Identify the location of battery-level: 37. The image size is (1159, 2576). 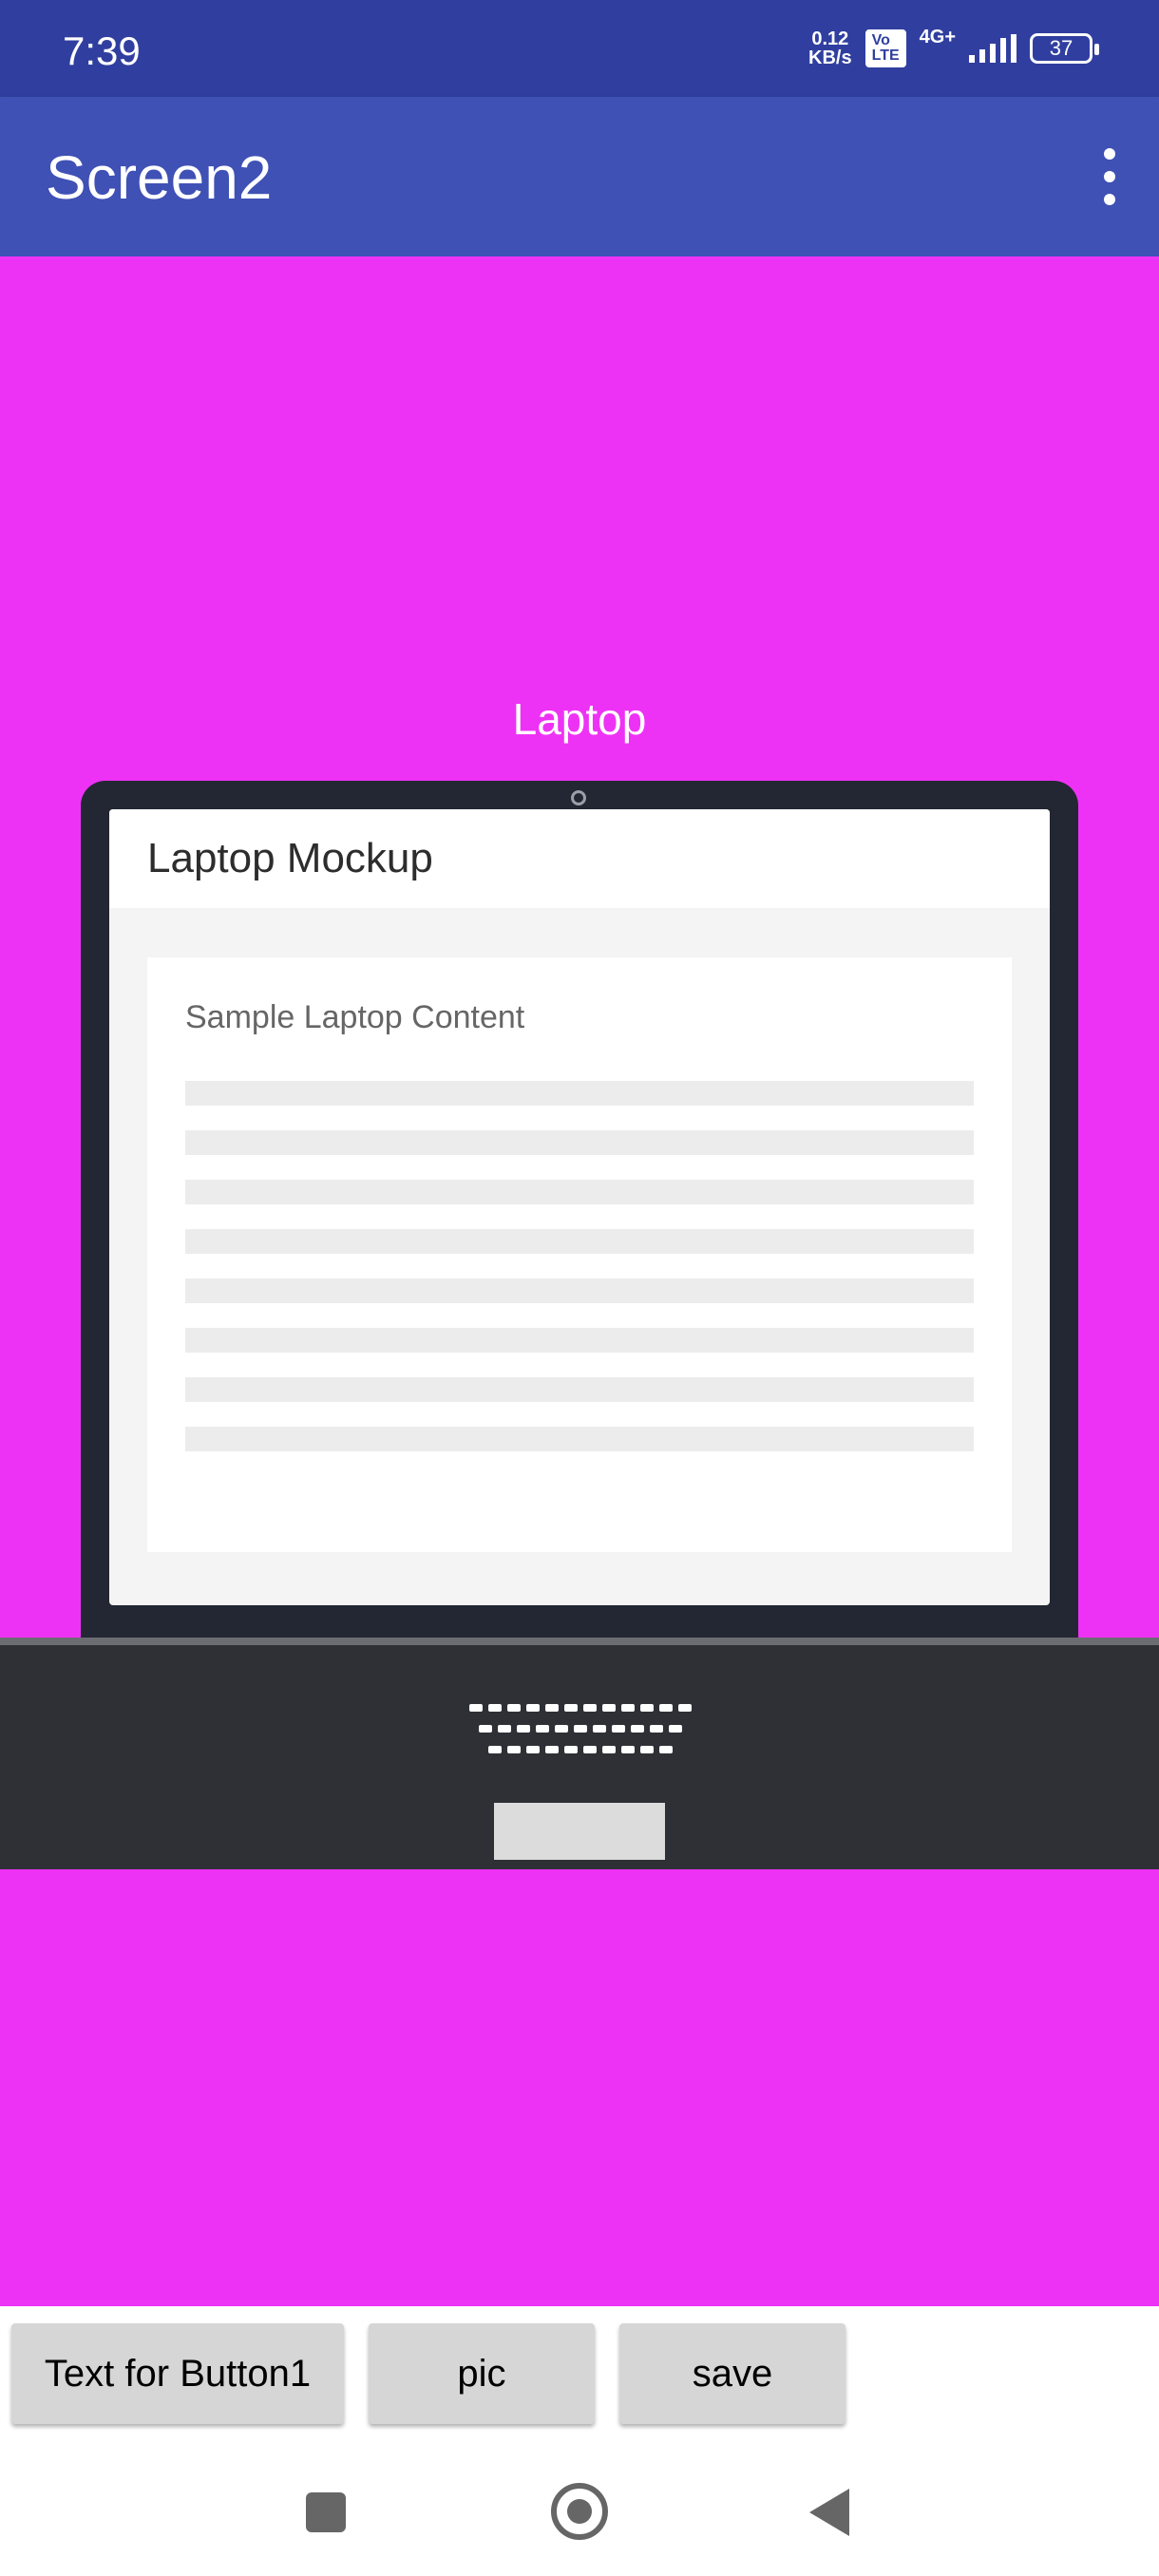
(1061, 48).